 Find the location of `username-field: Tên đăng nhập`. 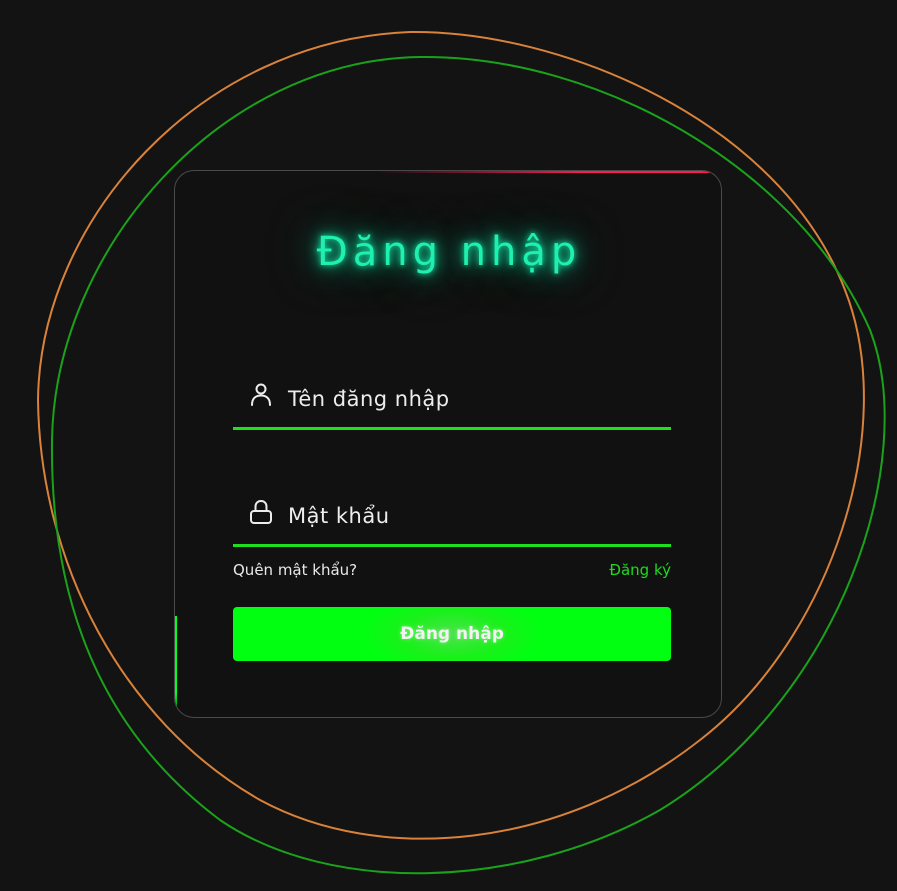

username-field: Tên đăng nhập is located at coordinates (452, 404).